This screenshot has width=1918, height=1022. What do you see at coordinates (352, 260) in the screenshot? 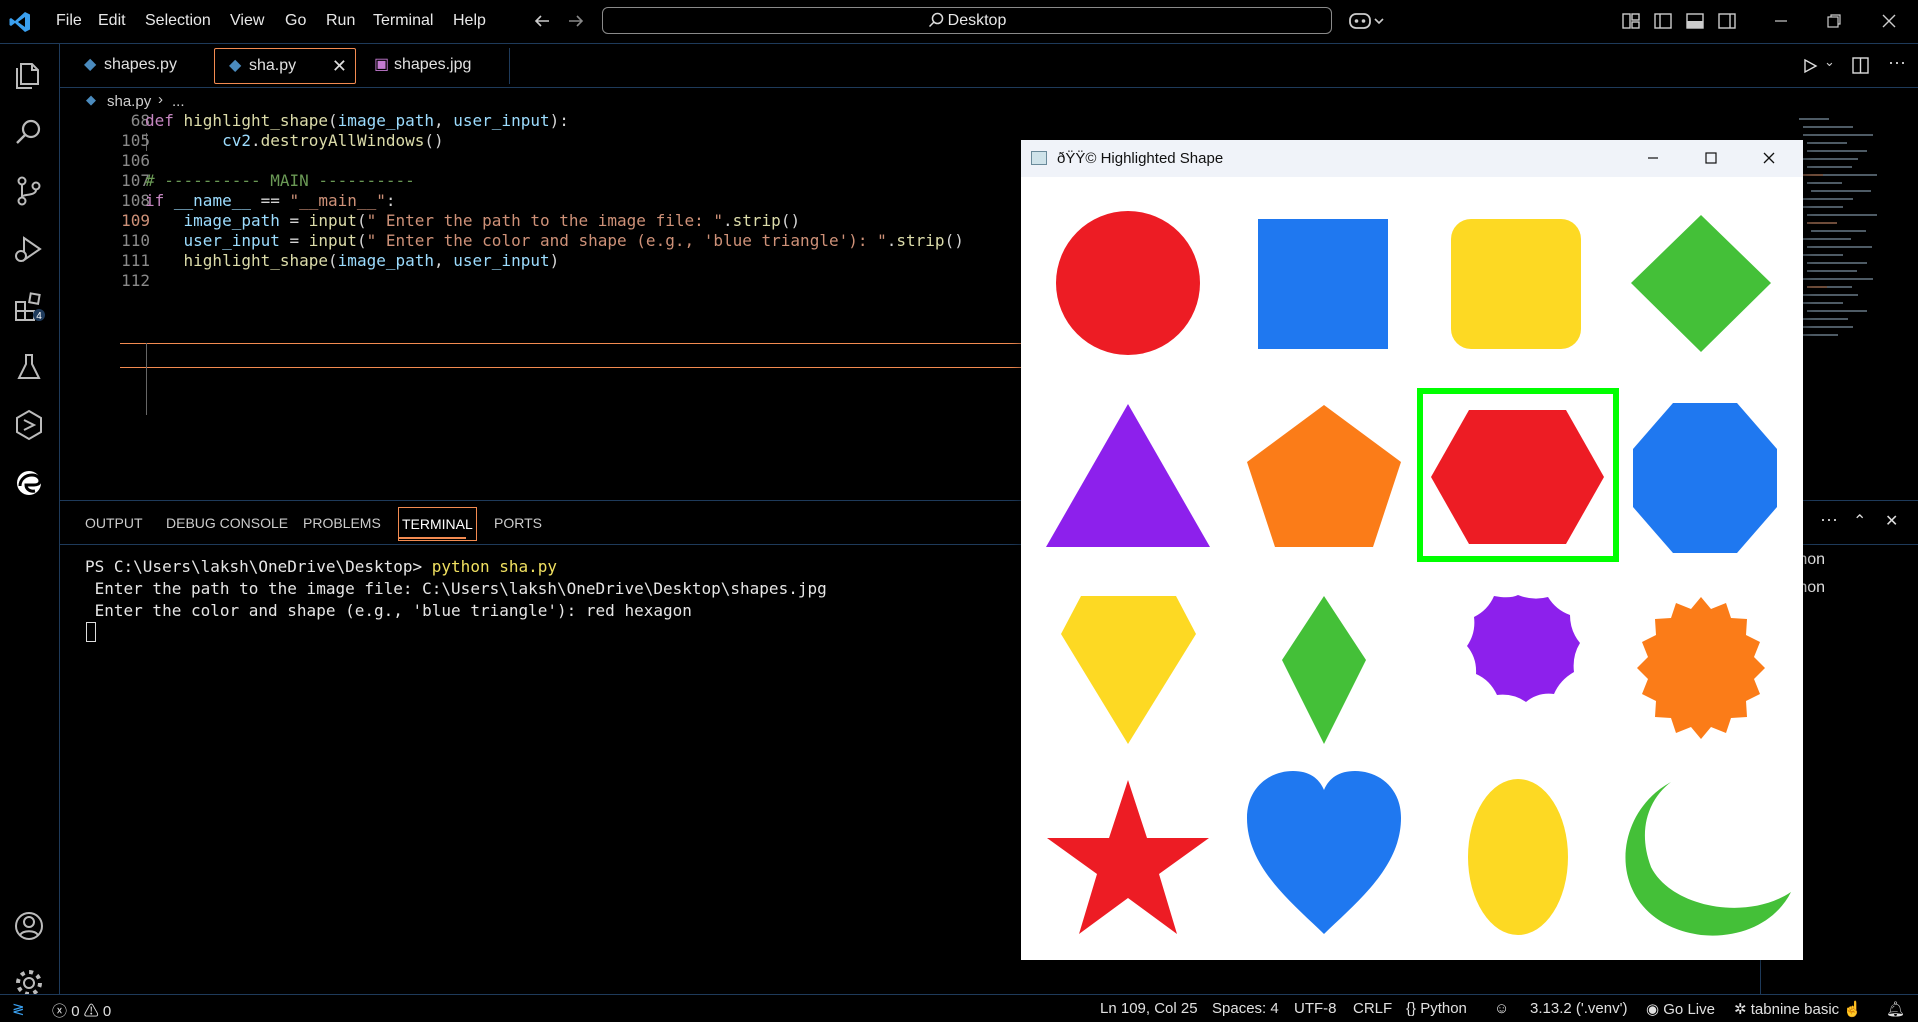
I see `code-line: highlight_shape(image_path, user_input)` at bounding box center [352, 260].